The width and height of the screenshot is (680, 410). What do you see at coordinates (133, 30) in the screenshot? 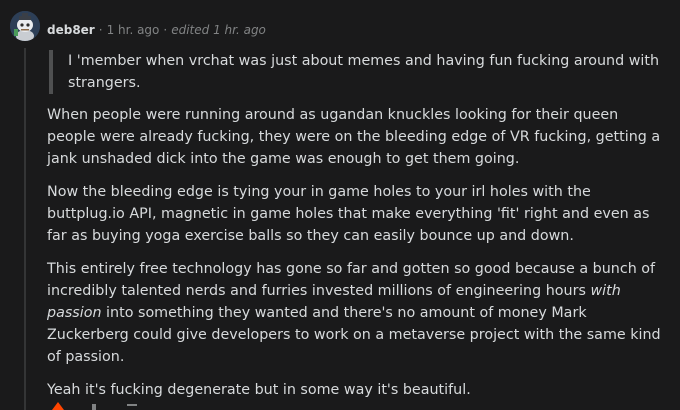
I see `timestamp: 1 hr. ago` at bounding box center [133, 30].